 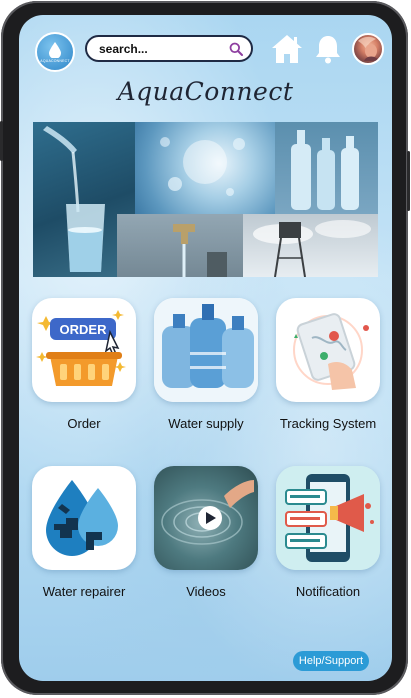 What do you see at coordinates (331, 661) in the screenshot?
I see `help-support-button: Help/Support` at bounding box center [331, 661].